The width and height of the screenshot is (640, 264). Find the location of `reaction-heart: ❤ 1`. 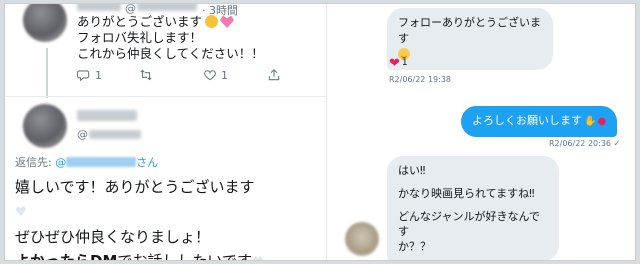

reaction-heart: ❤ 1 is located at coordinates (398, 63).